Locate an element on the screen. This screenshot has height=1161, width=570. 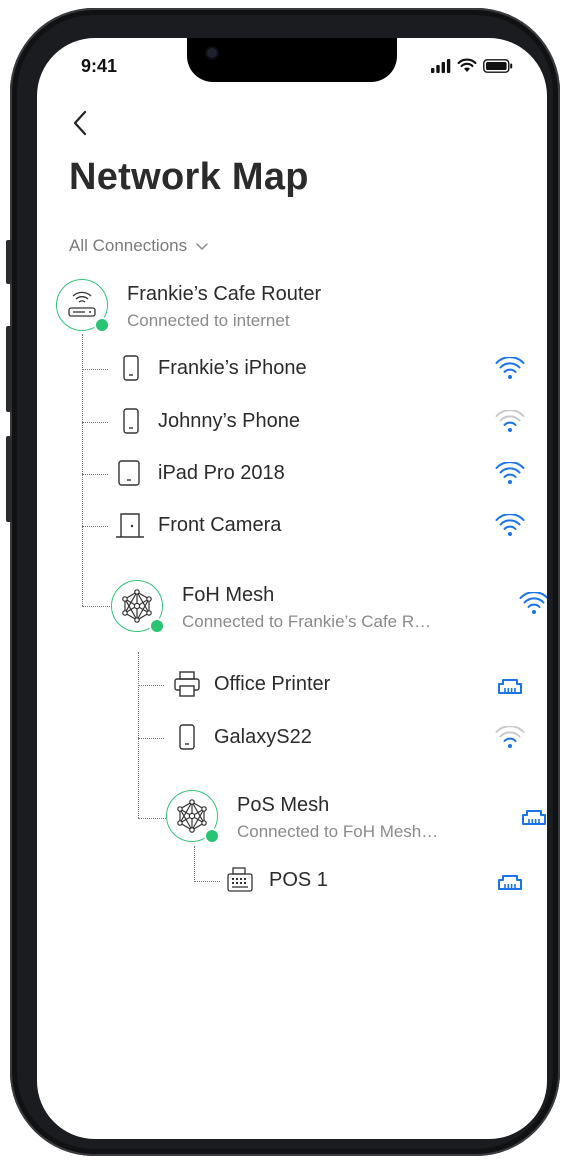
volume-down-button is located at coordinates (9, 479).